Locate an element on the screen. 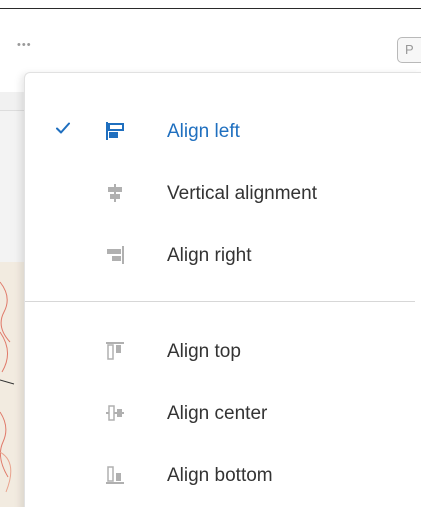  menu-item-label: Align right is located at coordinates (209, 255).